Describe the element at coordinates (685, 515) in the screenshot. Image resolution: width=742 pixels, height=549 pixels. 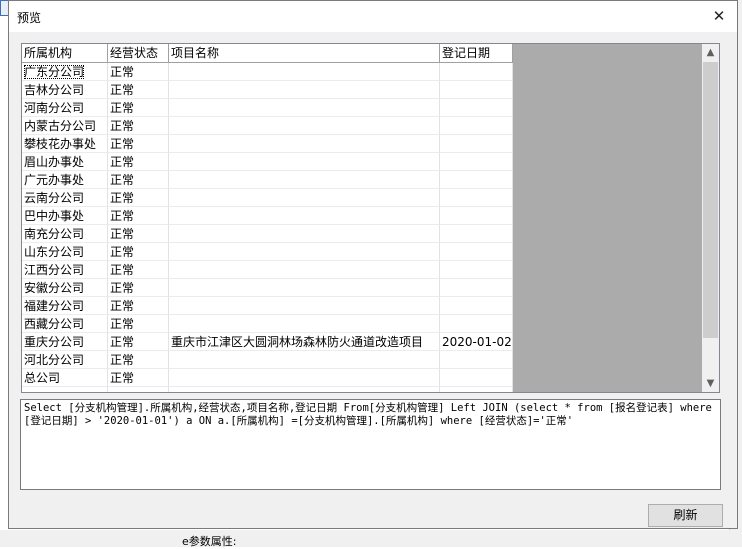
I see `refresh-button: 刷新` at that location.